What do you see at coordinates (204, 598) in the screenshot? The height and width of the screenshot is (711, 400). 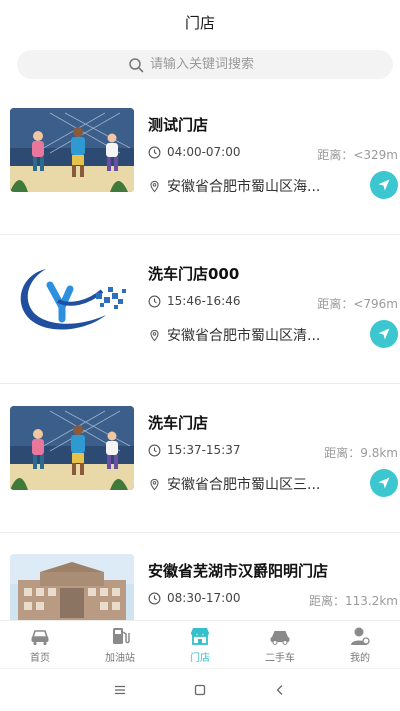 I see `store-hours-text: 08:30-17:00` at bounding box center [204, 598].